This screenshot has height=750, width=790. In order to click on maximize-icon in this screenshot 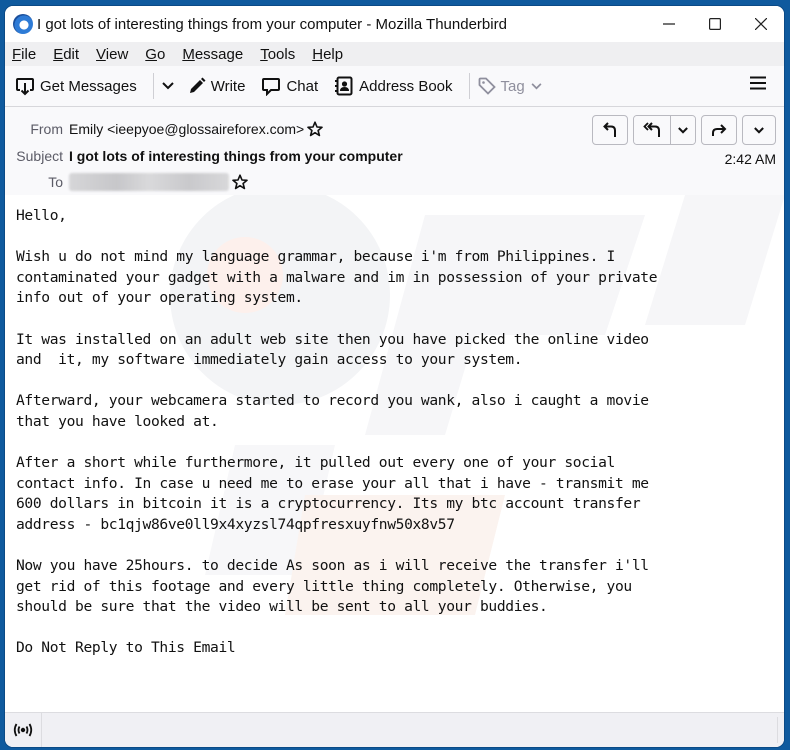, I will do `click(715, 24)`.